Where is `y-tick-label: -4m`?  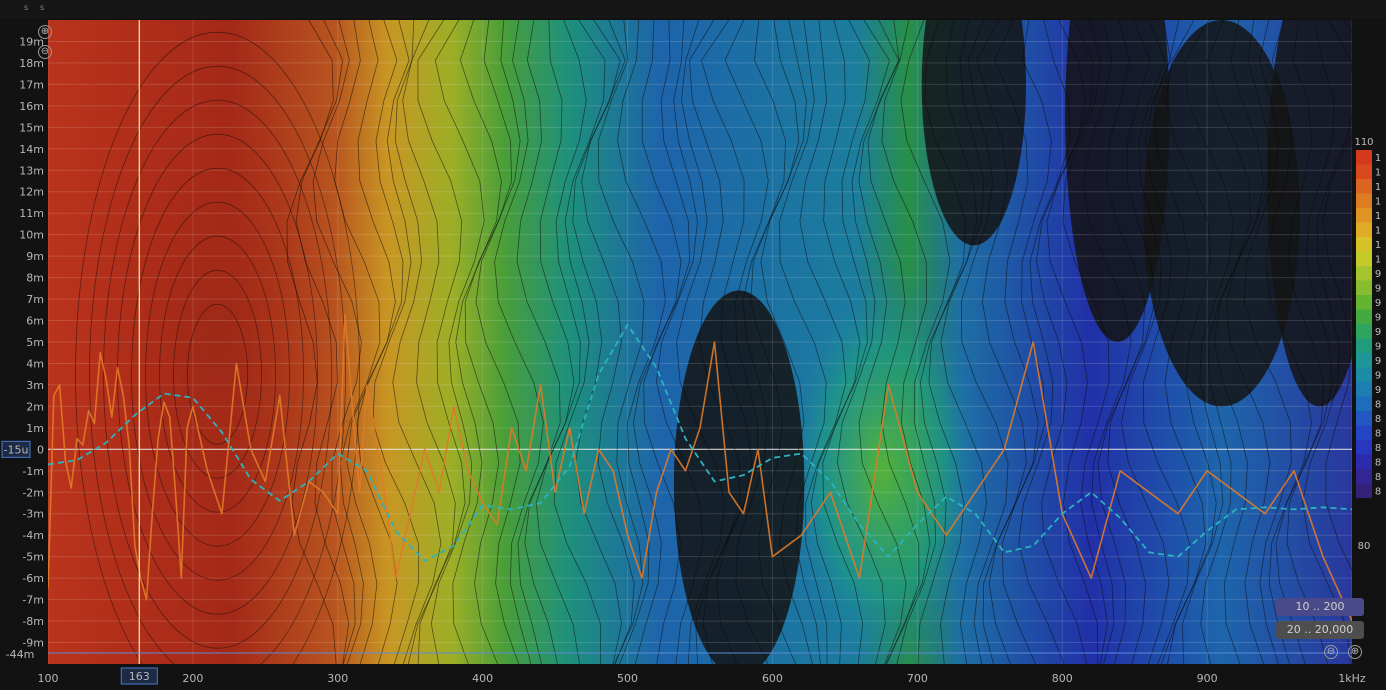
y-tick-label: -4m is located at coordinates (33, 535).